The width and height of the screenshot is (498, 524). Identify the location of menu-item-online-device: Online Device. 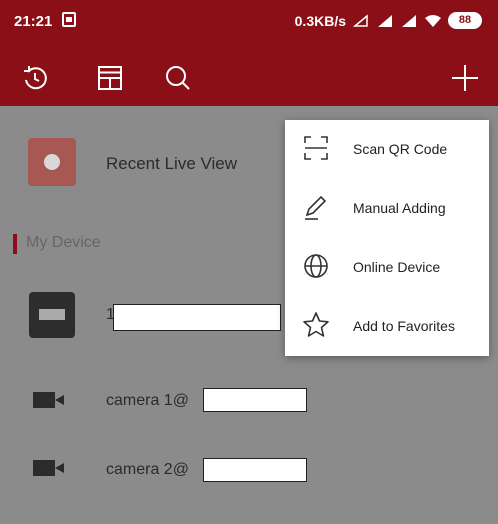
(387, 267).